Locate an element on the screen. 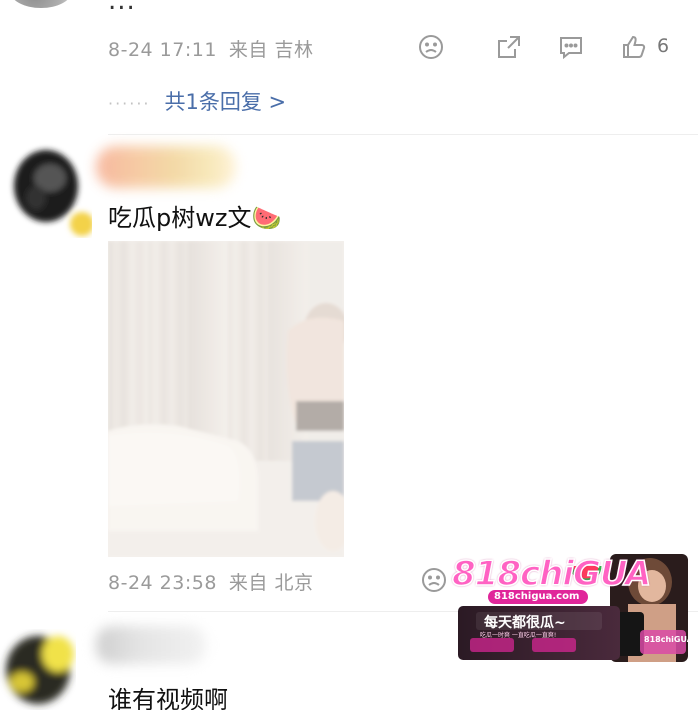  comment-meta: 8-24 17:11 来自 吉林 is located at coordinates (210, 48).